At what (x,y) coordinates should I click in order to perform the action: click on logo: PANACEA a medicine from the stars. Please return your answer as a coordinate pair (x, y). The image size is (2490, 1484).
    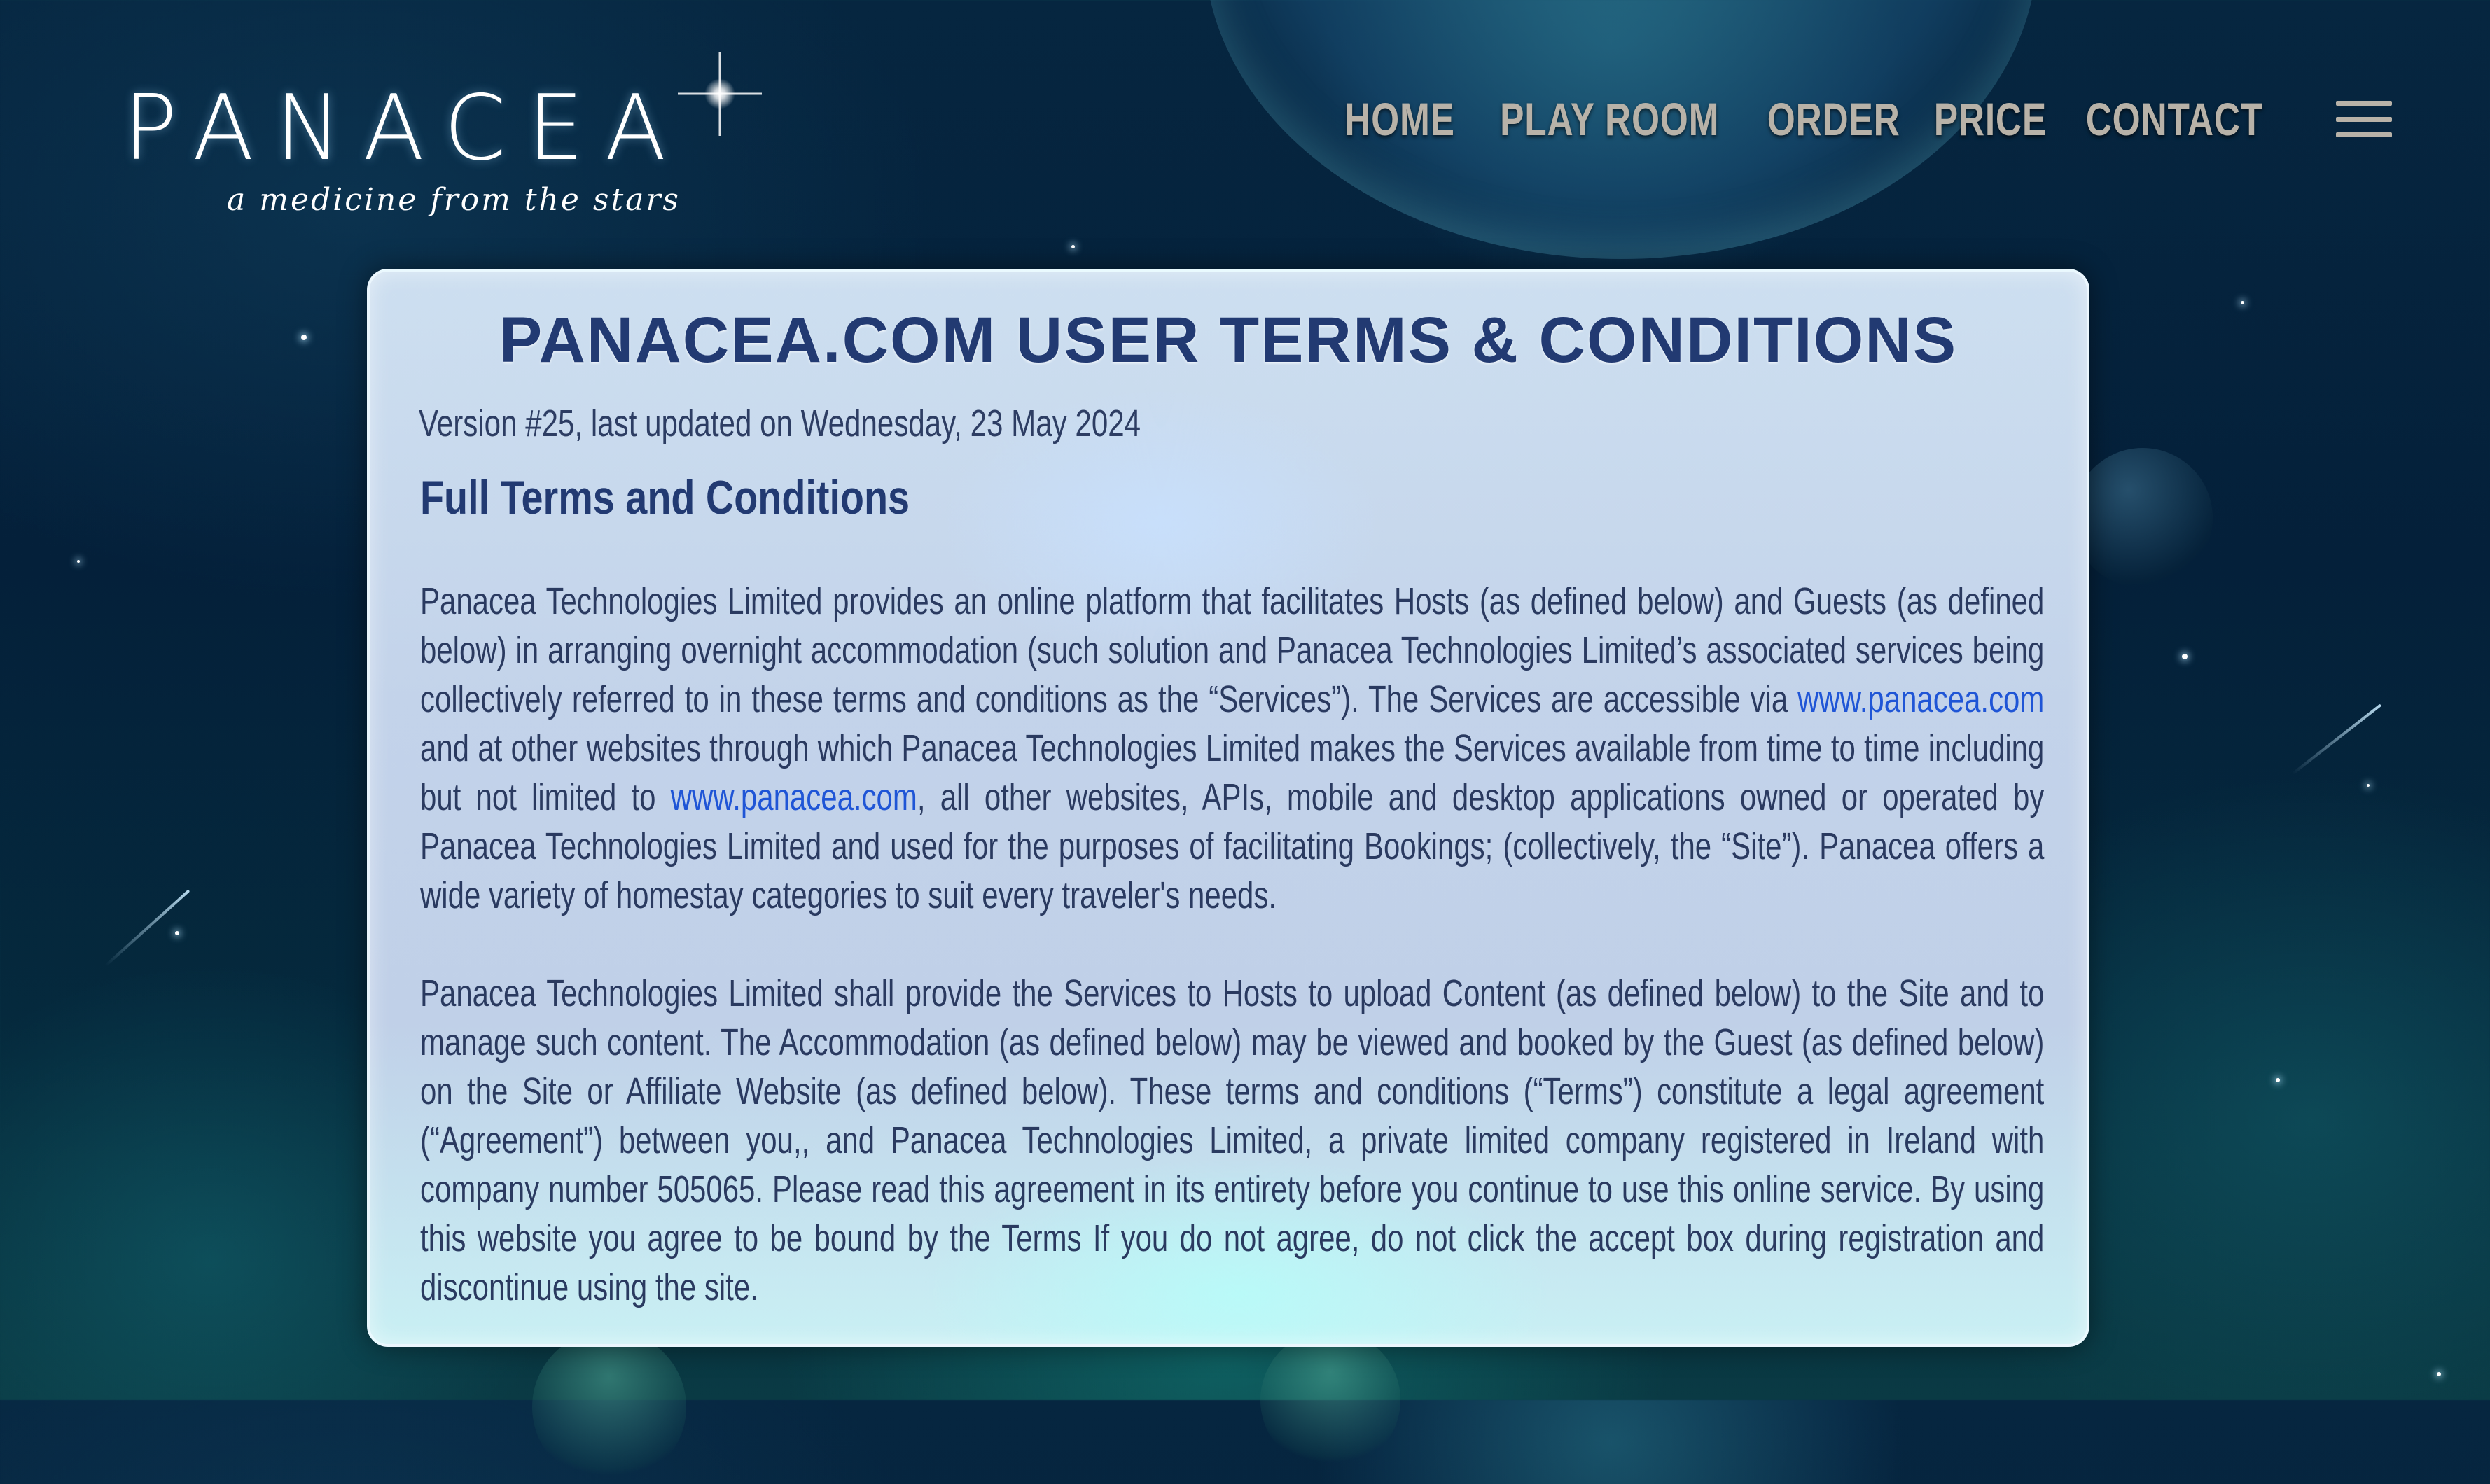
    Looking at the image, I should click on (431, 150).